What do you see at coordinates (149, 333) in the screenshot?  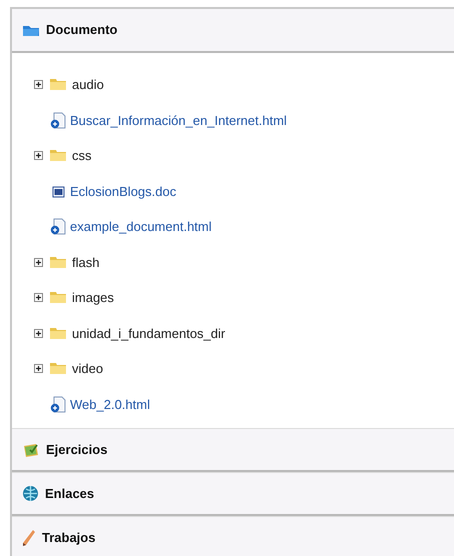 I see `folder-label: unidad_i_fundamentos_dir` at bounding box center [149, 333].